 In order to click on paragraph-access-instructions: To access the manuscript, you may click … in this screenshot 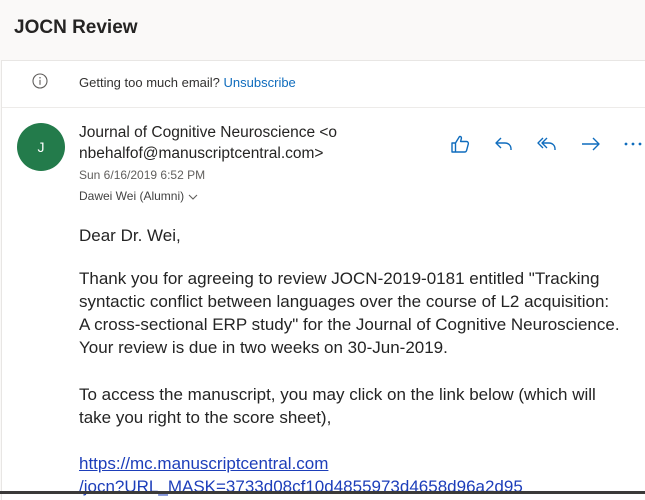, I will do `click(337, 406)`.